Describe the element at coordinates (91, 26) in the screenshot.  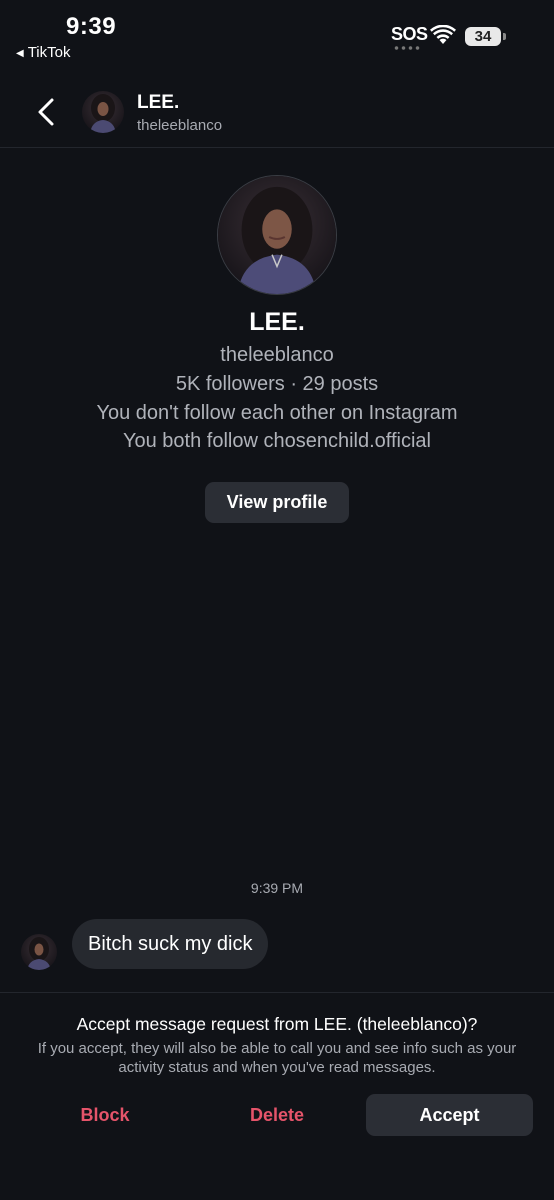
I see `status-time: 9:39` at that location.